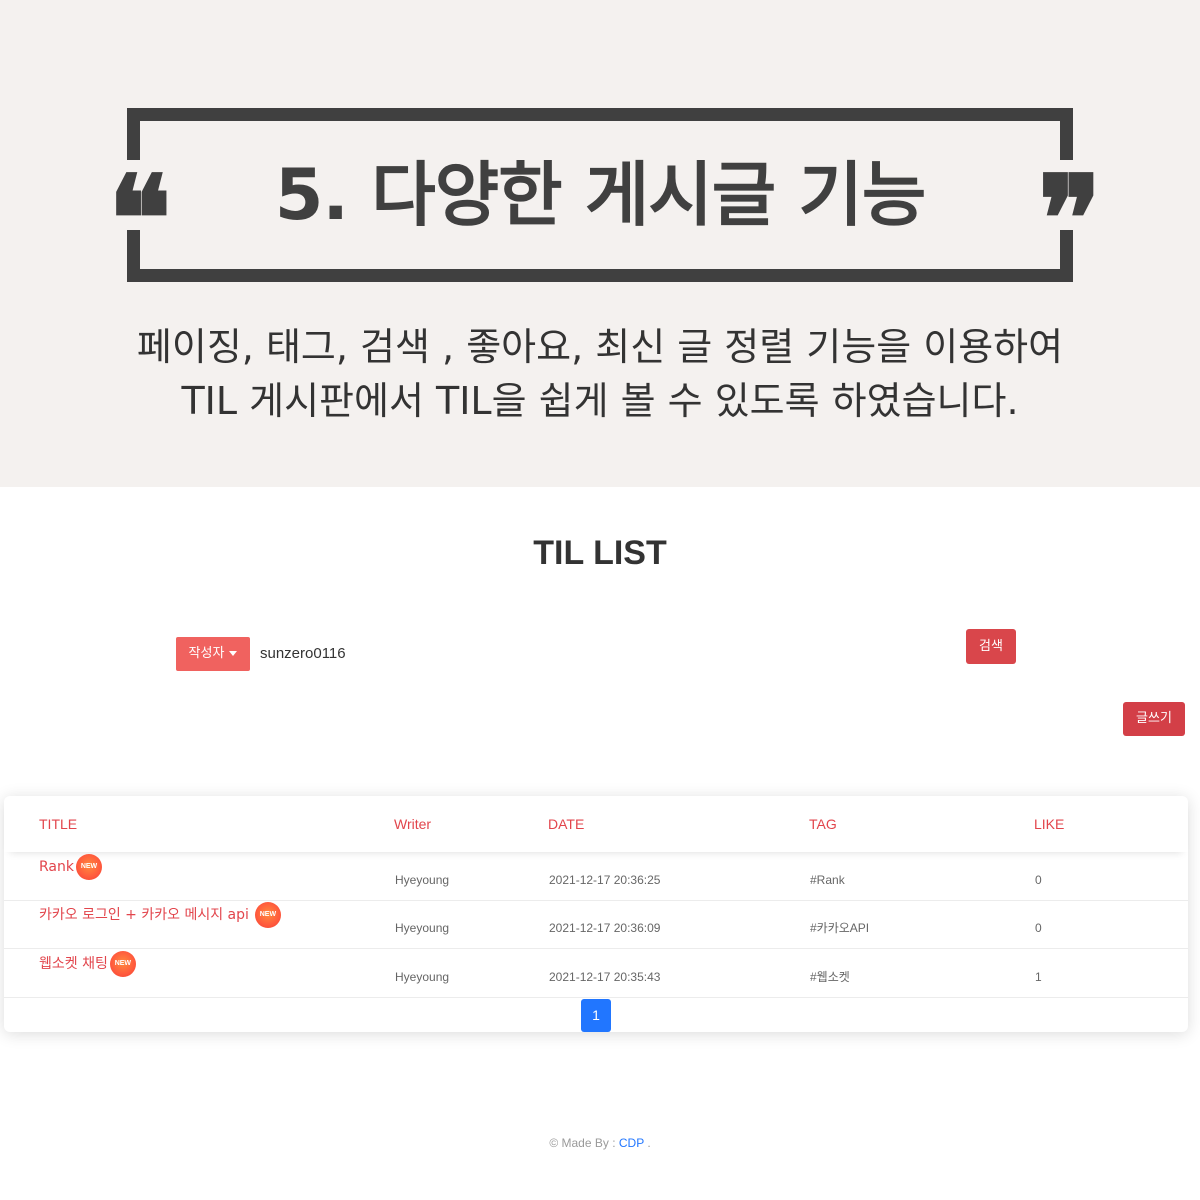 This screenshot has width=1200, height=1200. Describe the element at coordinates (605, 880) in the screenshot. I see `post-date: 2021-12-17 20:36:25` at that location.